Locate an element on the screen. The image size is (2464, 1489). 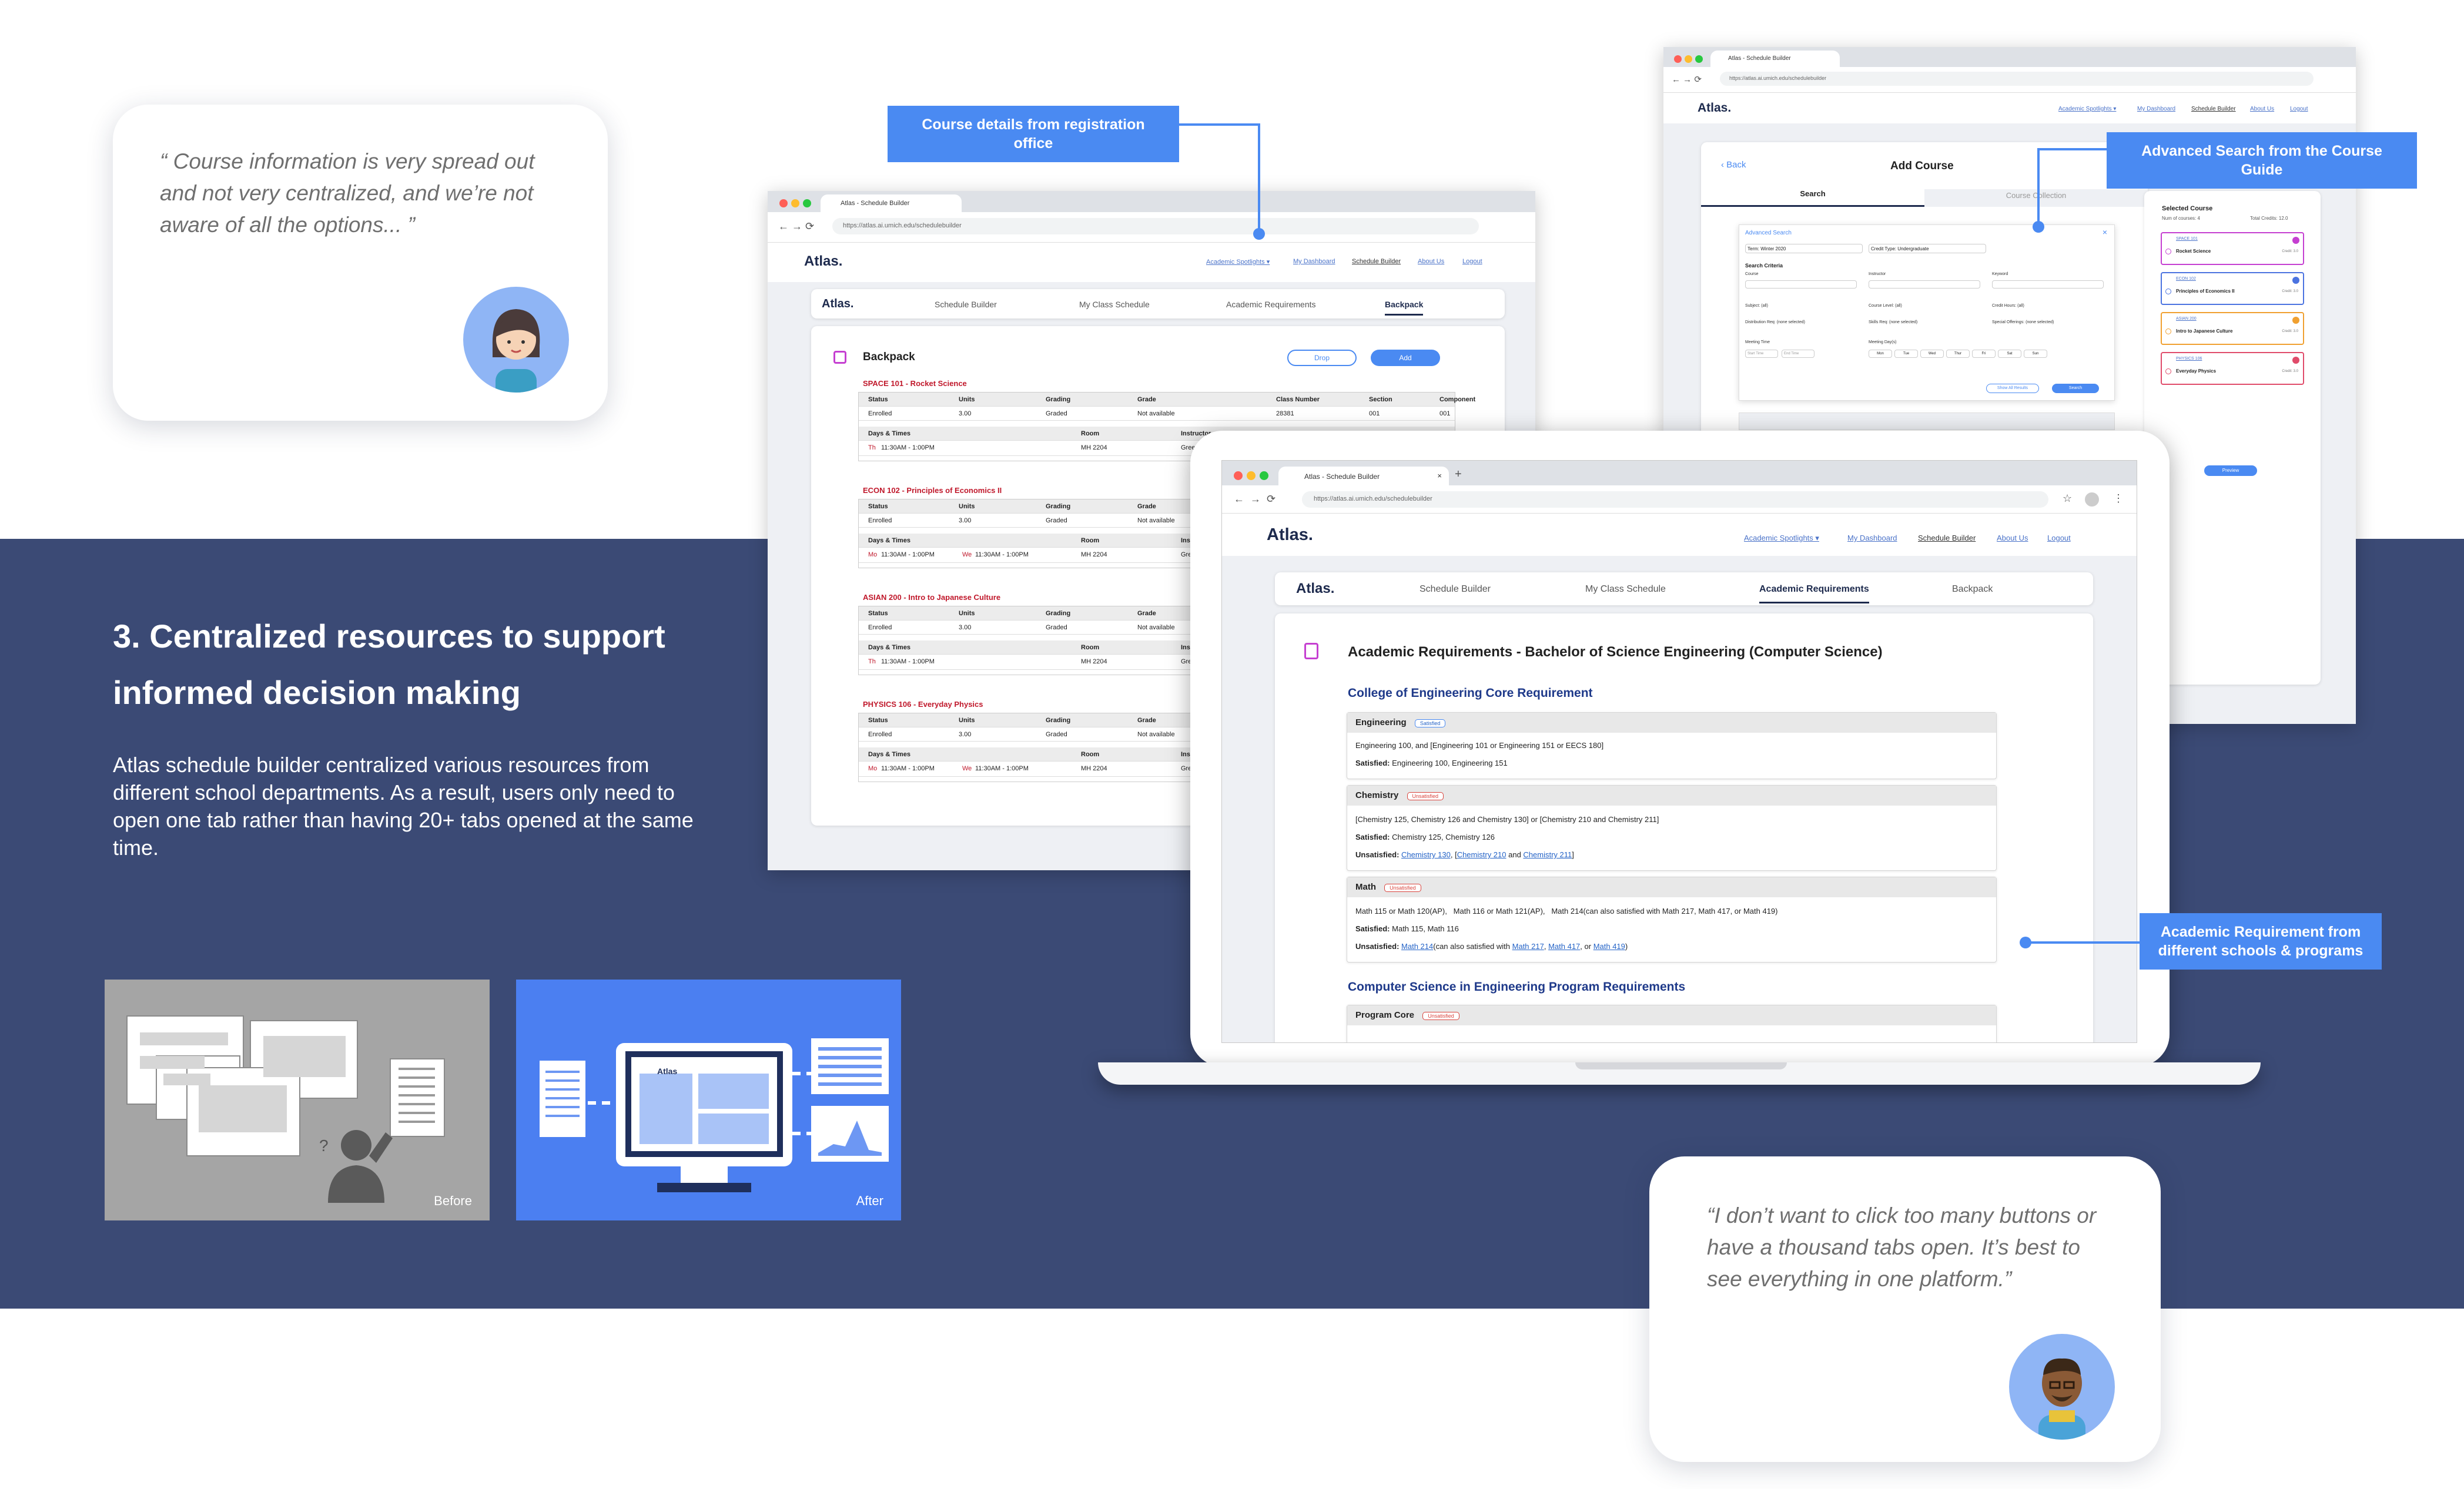
course-link: Math 417 is located at coordinates (1564, 946).